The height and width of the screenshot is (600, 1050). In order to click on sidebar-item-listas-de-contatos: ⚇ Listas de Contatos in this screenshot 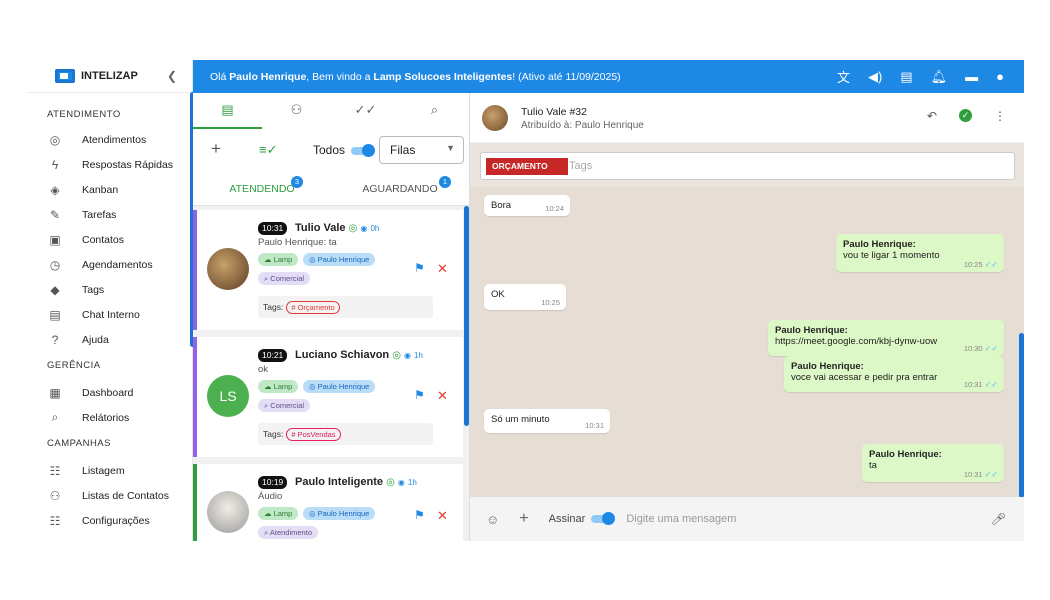, I will do `click(109, 495)`.